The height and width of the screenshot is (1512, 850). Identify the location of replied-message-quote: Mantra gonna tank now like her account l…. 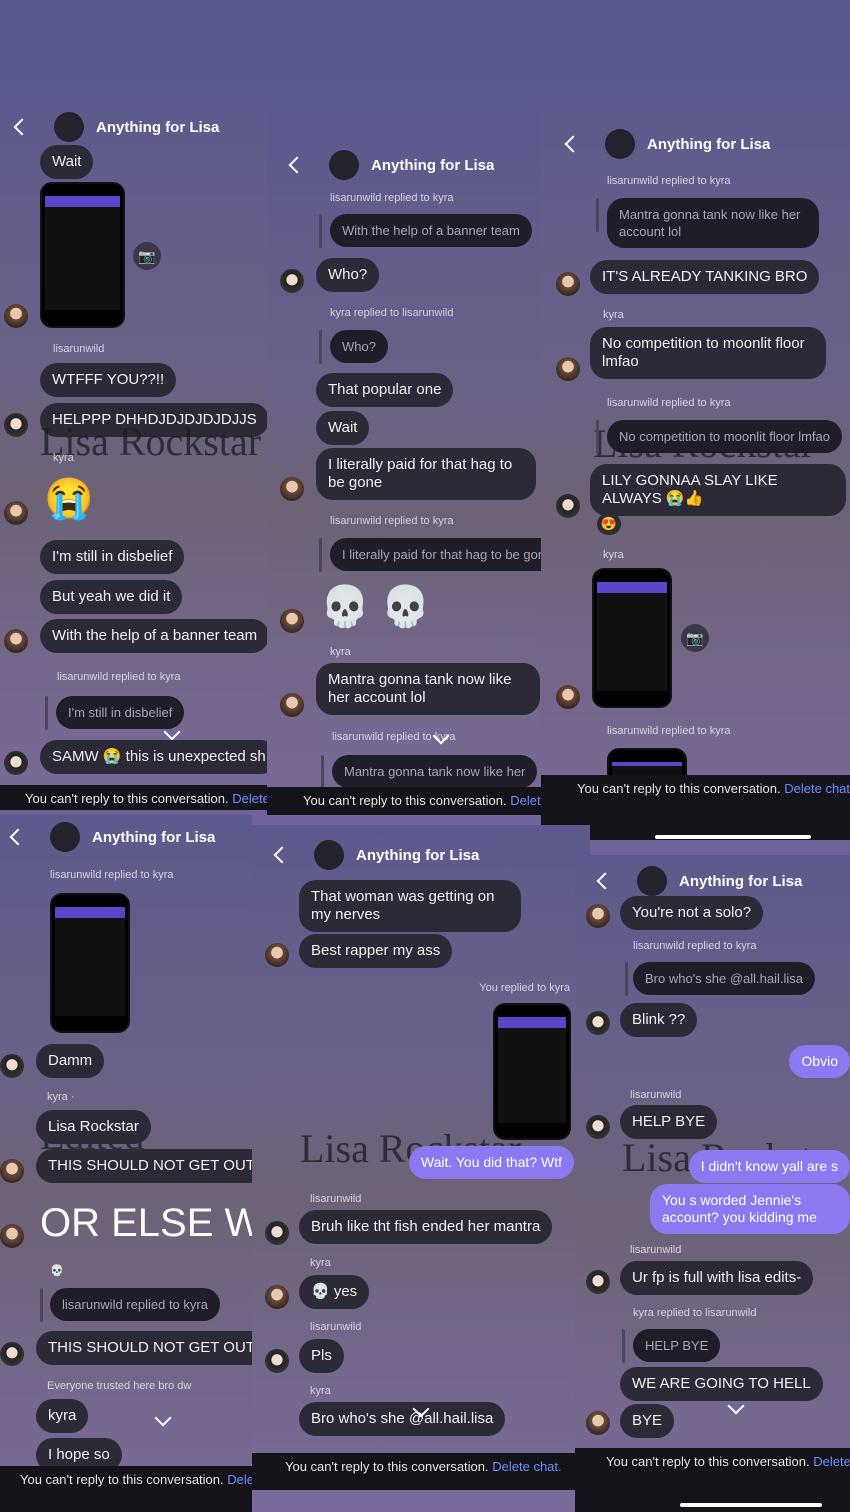
(713, 223).